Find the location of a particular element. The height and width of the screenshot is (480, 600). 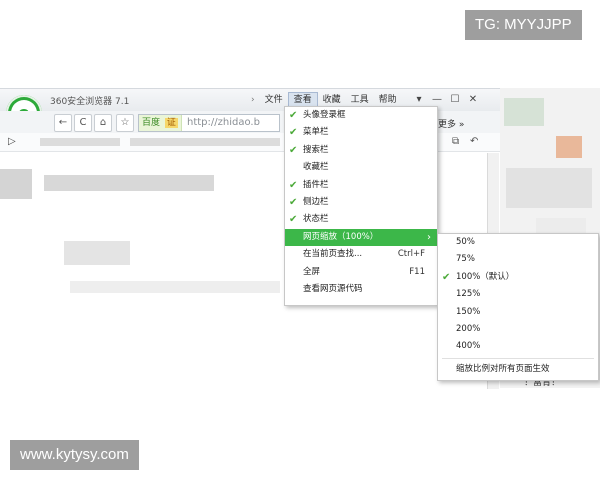

menu-item-find-in-page: 在当前页查找... Ctrl+F is located at coordinates (361, 254).